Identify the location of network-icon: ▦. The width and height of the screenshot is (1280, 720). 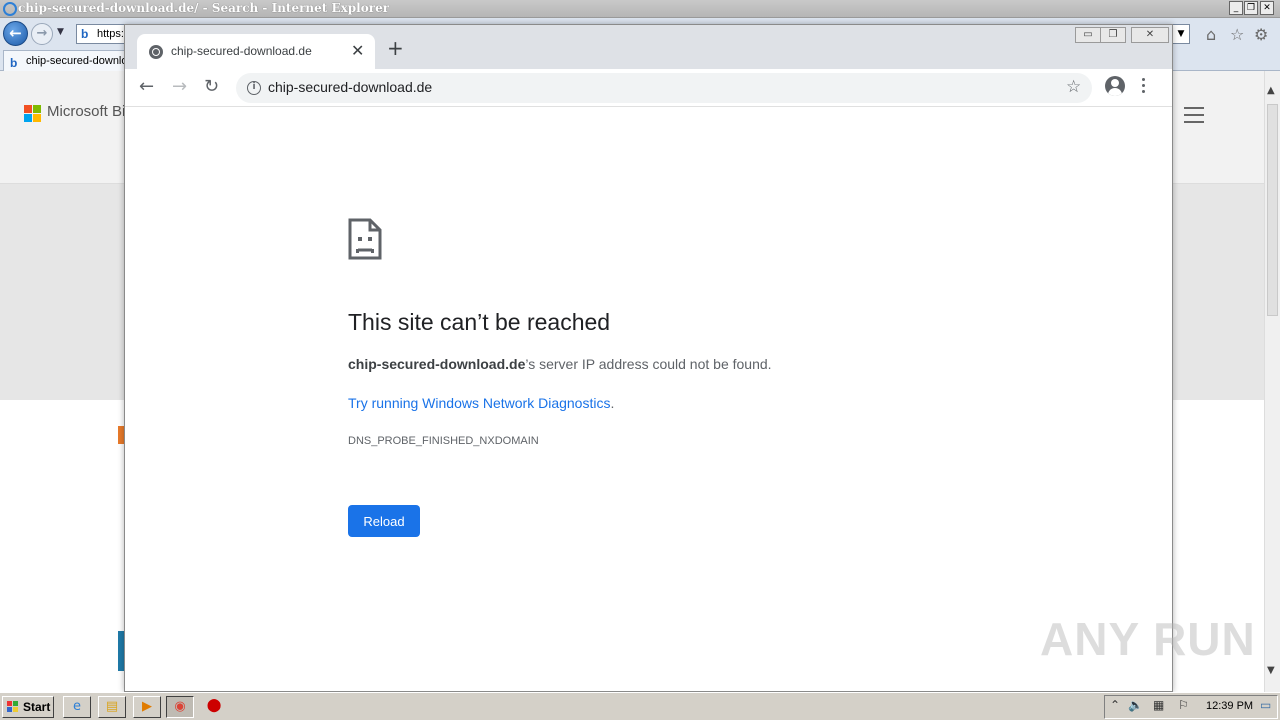
(1158, 705).